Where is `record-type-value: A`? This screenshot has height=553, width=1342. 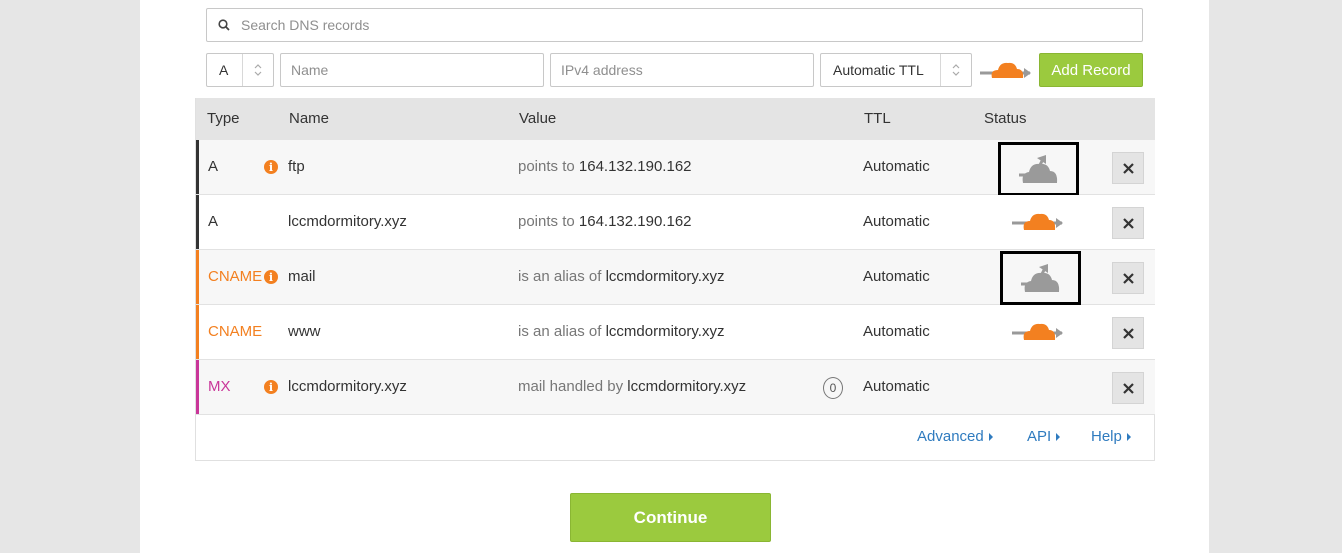
record-type-value: A is located at coordinates (224, 70).